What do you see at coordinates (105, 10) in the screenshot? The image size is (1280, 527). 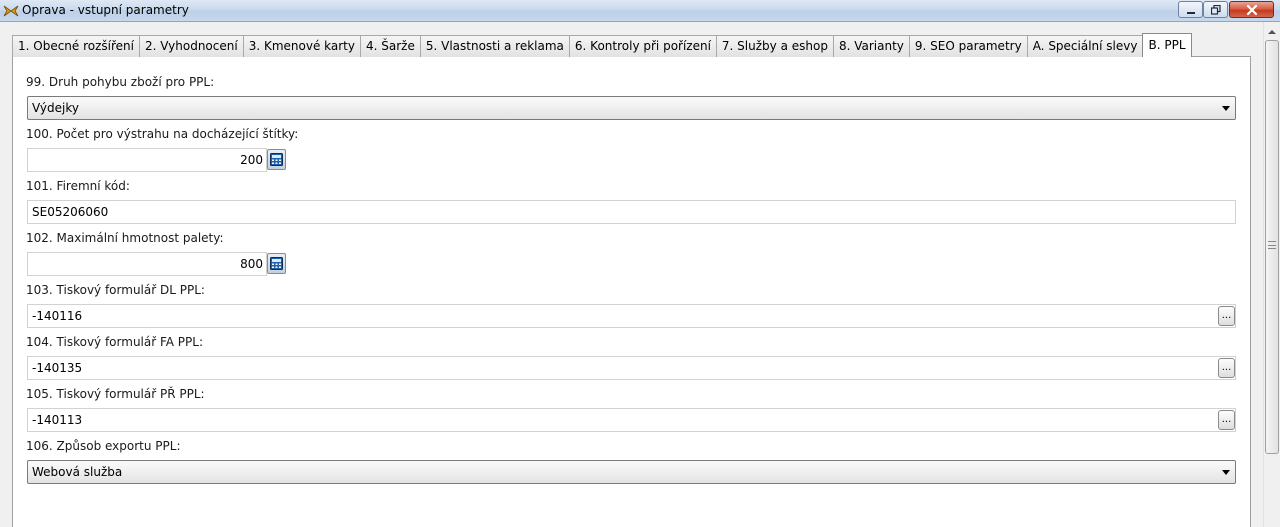 I see `window-title: Oprava - vstupní parametry` at bounding box center [105, 10].